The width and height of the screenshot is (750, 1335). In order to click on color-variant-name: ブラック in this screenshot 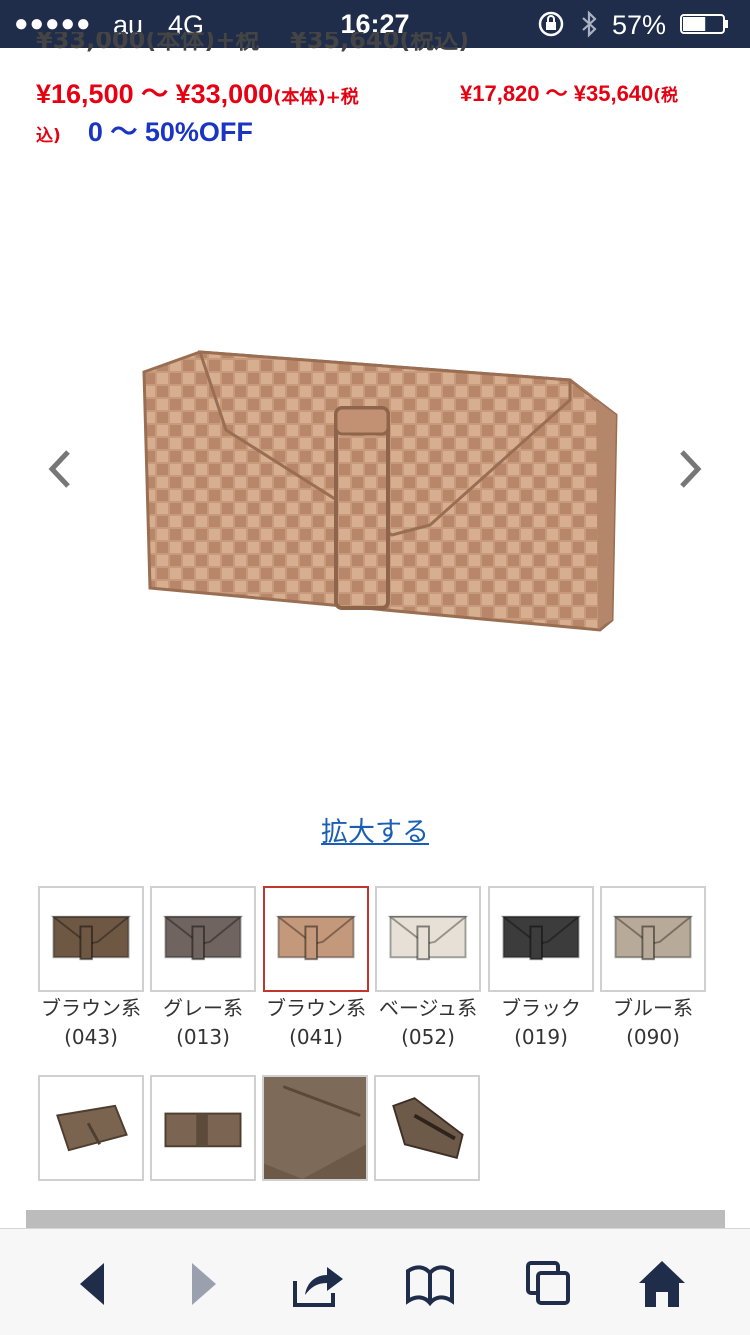, I will do `click(541, 1008)`.